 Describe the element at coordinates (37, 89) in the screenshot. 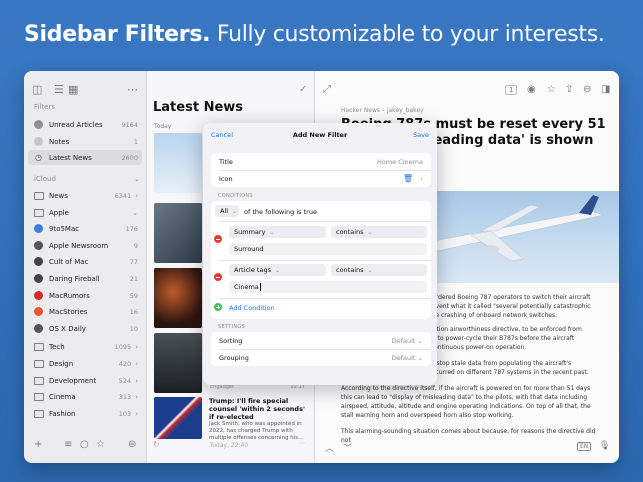

I see `sidebar-toggle-icon: ◫` at that location.